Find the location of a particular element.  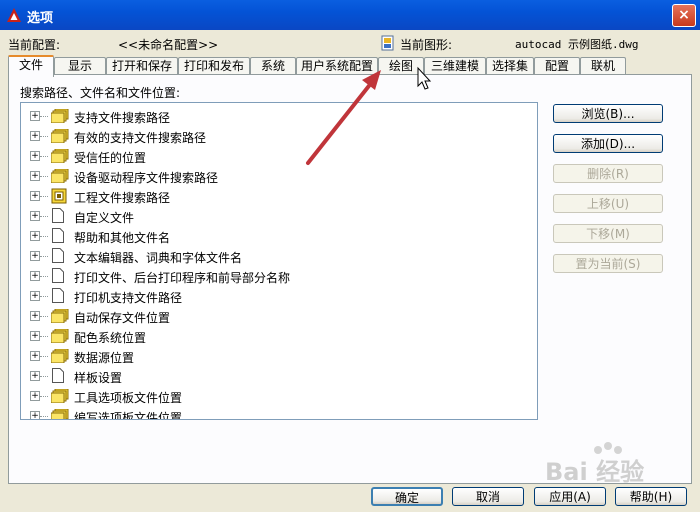

scroll-down-arrow-icon: ▼ is located at coordinates (537, 411).